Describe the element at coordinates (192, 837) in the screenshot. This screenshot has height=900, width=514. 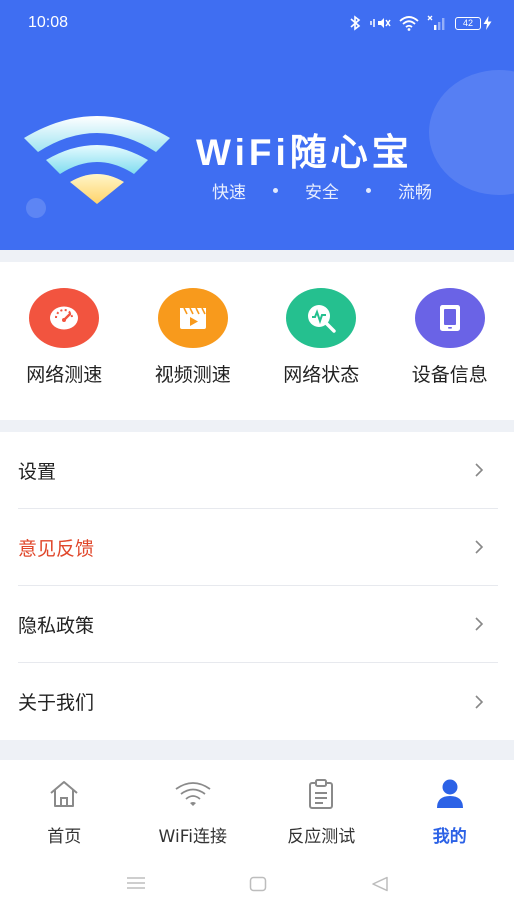
I see `nav-label: WiFi连接` at that location.